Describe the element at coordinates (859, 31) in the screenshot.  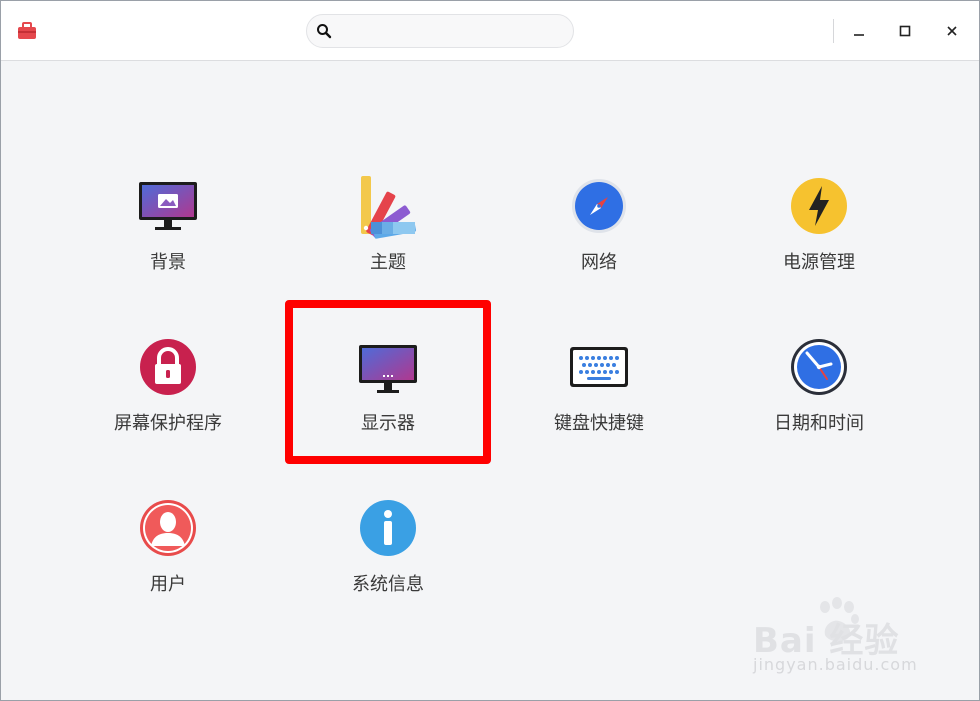
I see `minimize-button` at that location.